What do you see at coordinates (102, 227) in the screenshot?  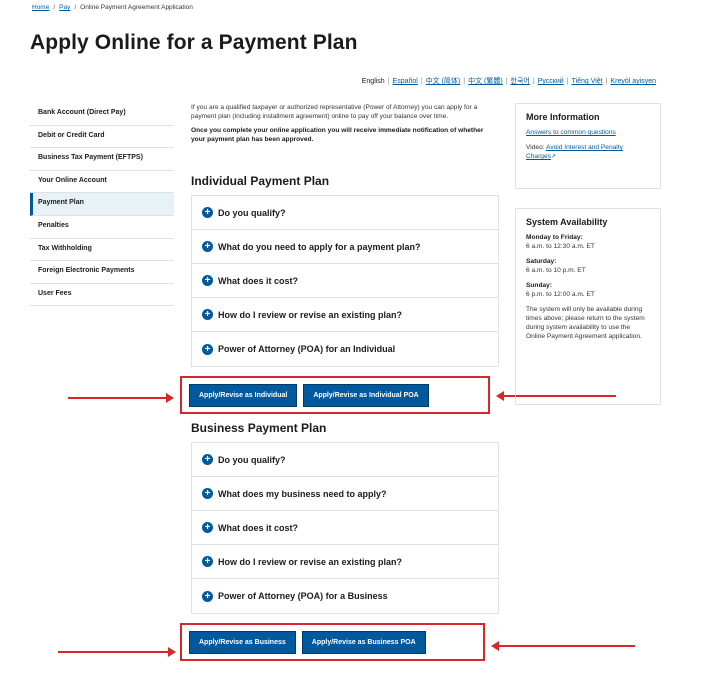 I see `sidebar-item-penalties: Penalties` at bounding box center [102, 227].